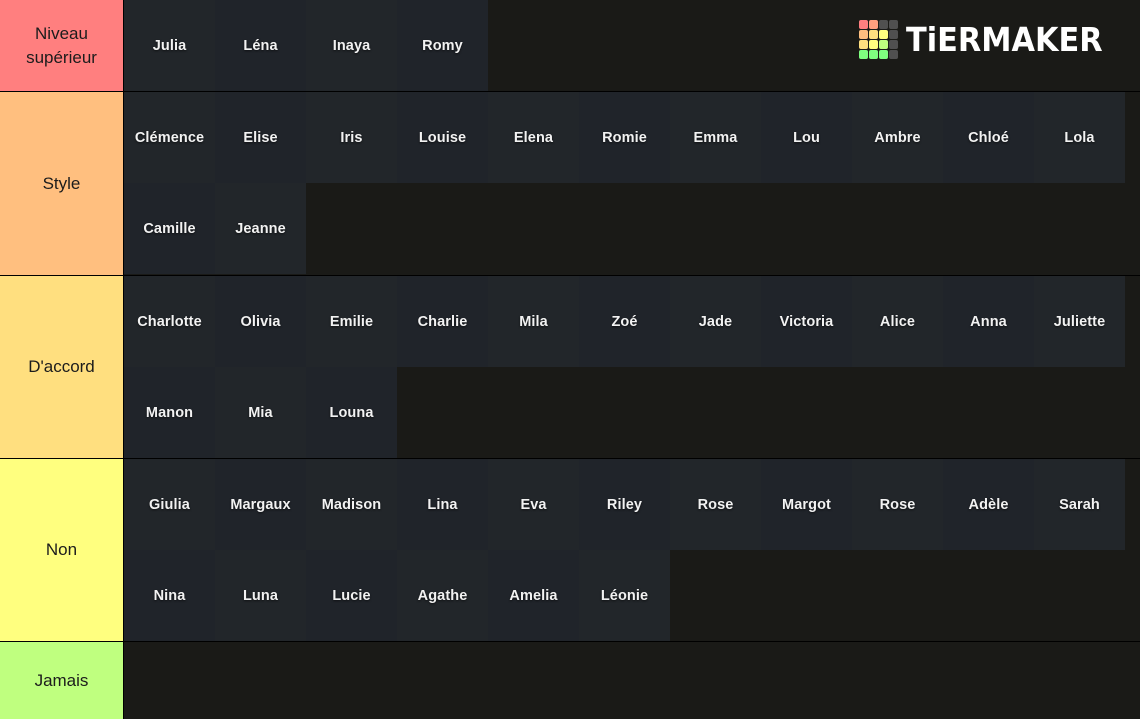 The image size is (1140, 719). I want to click on tier-item: Juliette, so click(1079, 321).